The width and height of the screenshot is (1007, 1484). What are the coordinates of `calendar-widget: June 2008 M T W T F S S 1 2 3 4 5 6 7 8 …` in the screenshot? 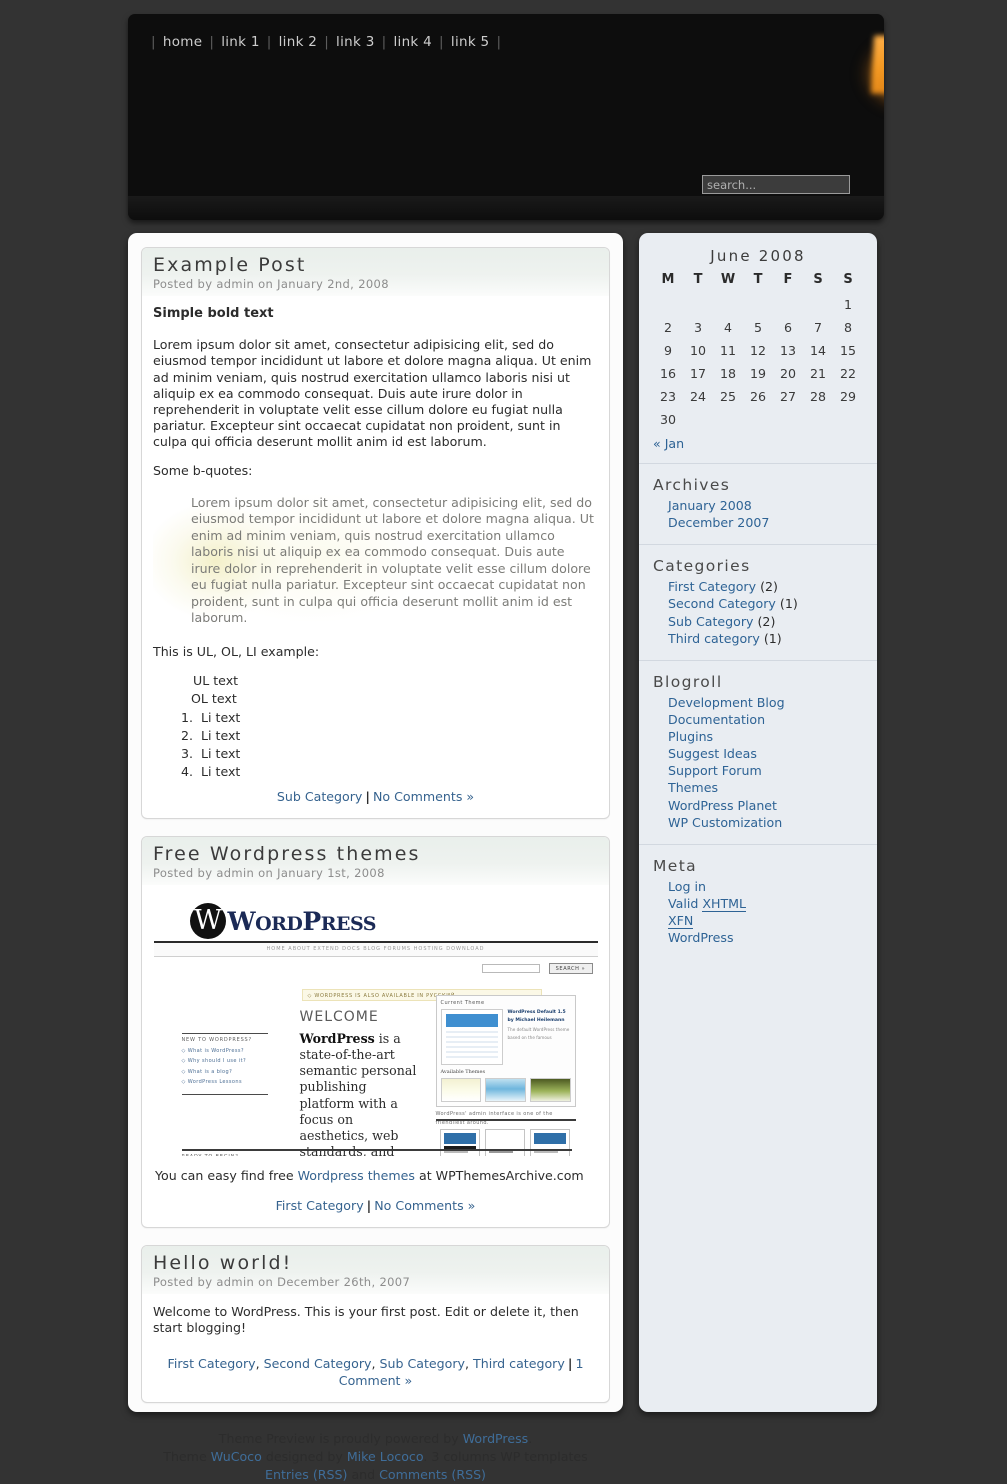 It's located at (758, 348).